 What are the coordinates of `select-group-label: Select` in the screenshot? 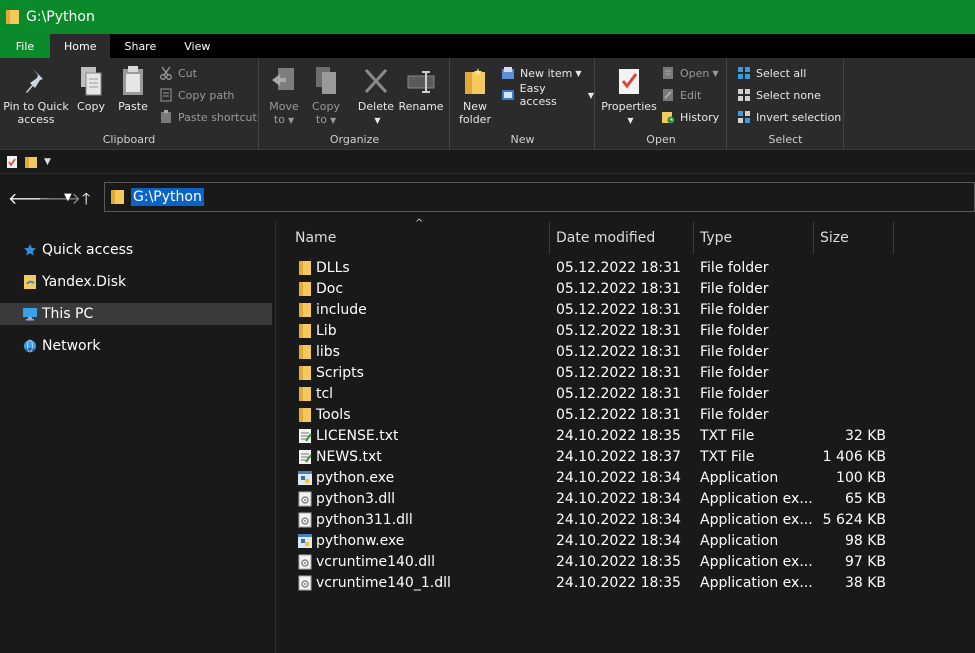 It's located at (785, 139).